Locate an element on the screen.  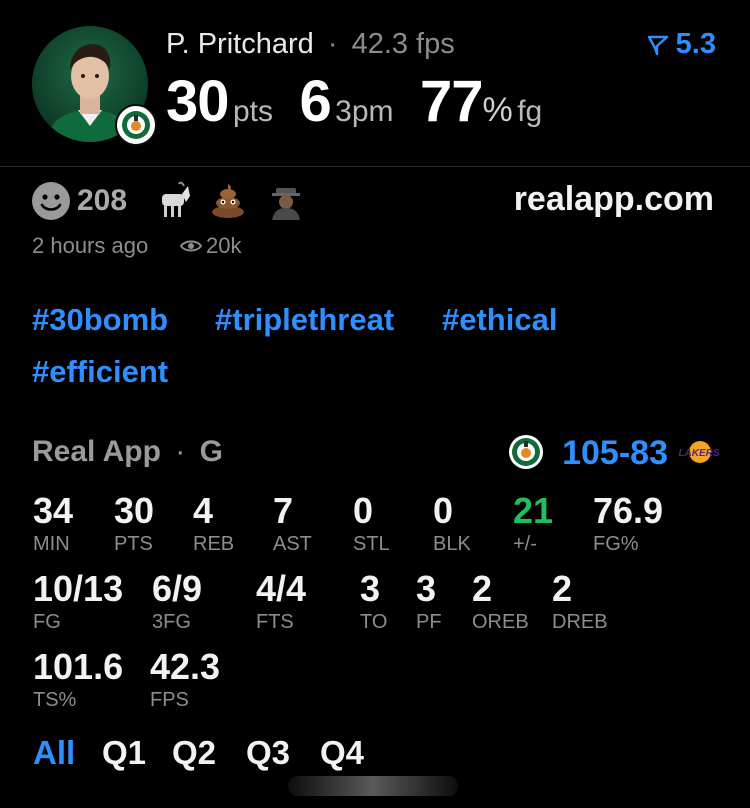
stat-plus-minus-value: 21 is located at coordinates (533, 510).